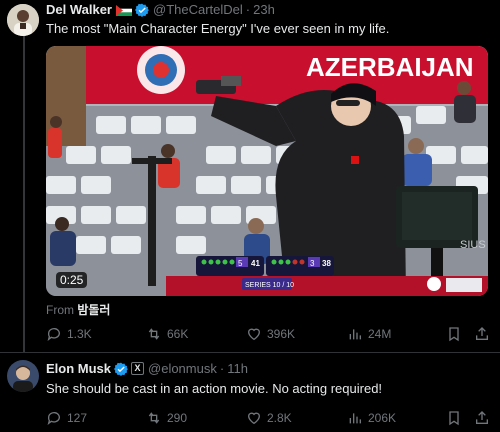 The height and width of the screenshot is (432, 500). What do you see at coordinates (281, 334) in the screenshot?
I see `like-count: 396K` at bounding box center [281, 334].